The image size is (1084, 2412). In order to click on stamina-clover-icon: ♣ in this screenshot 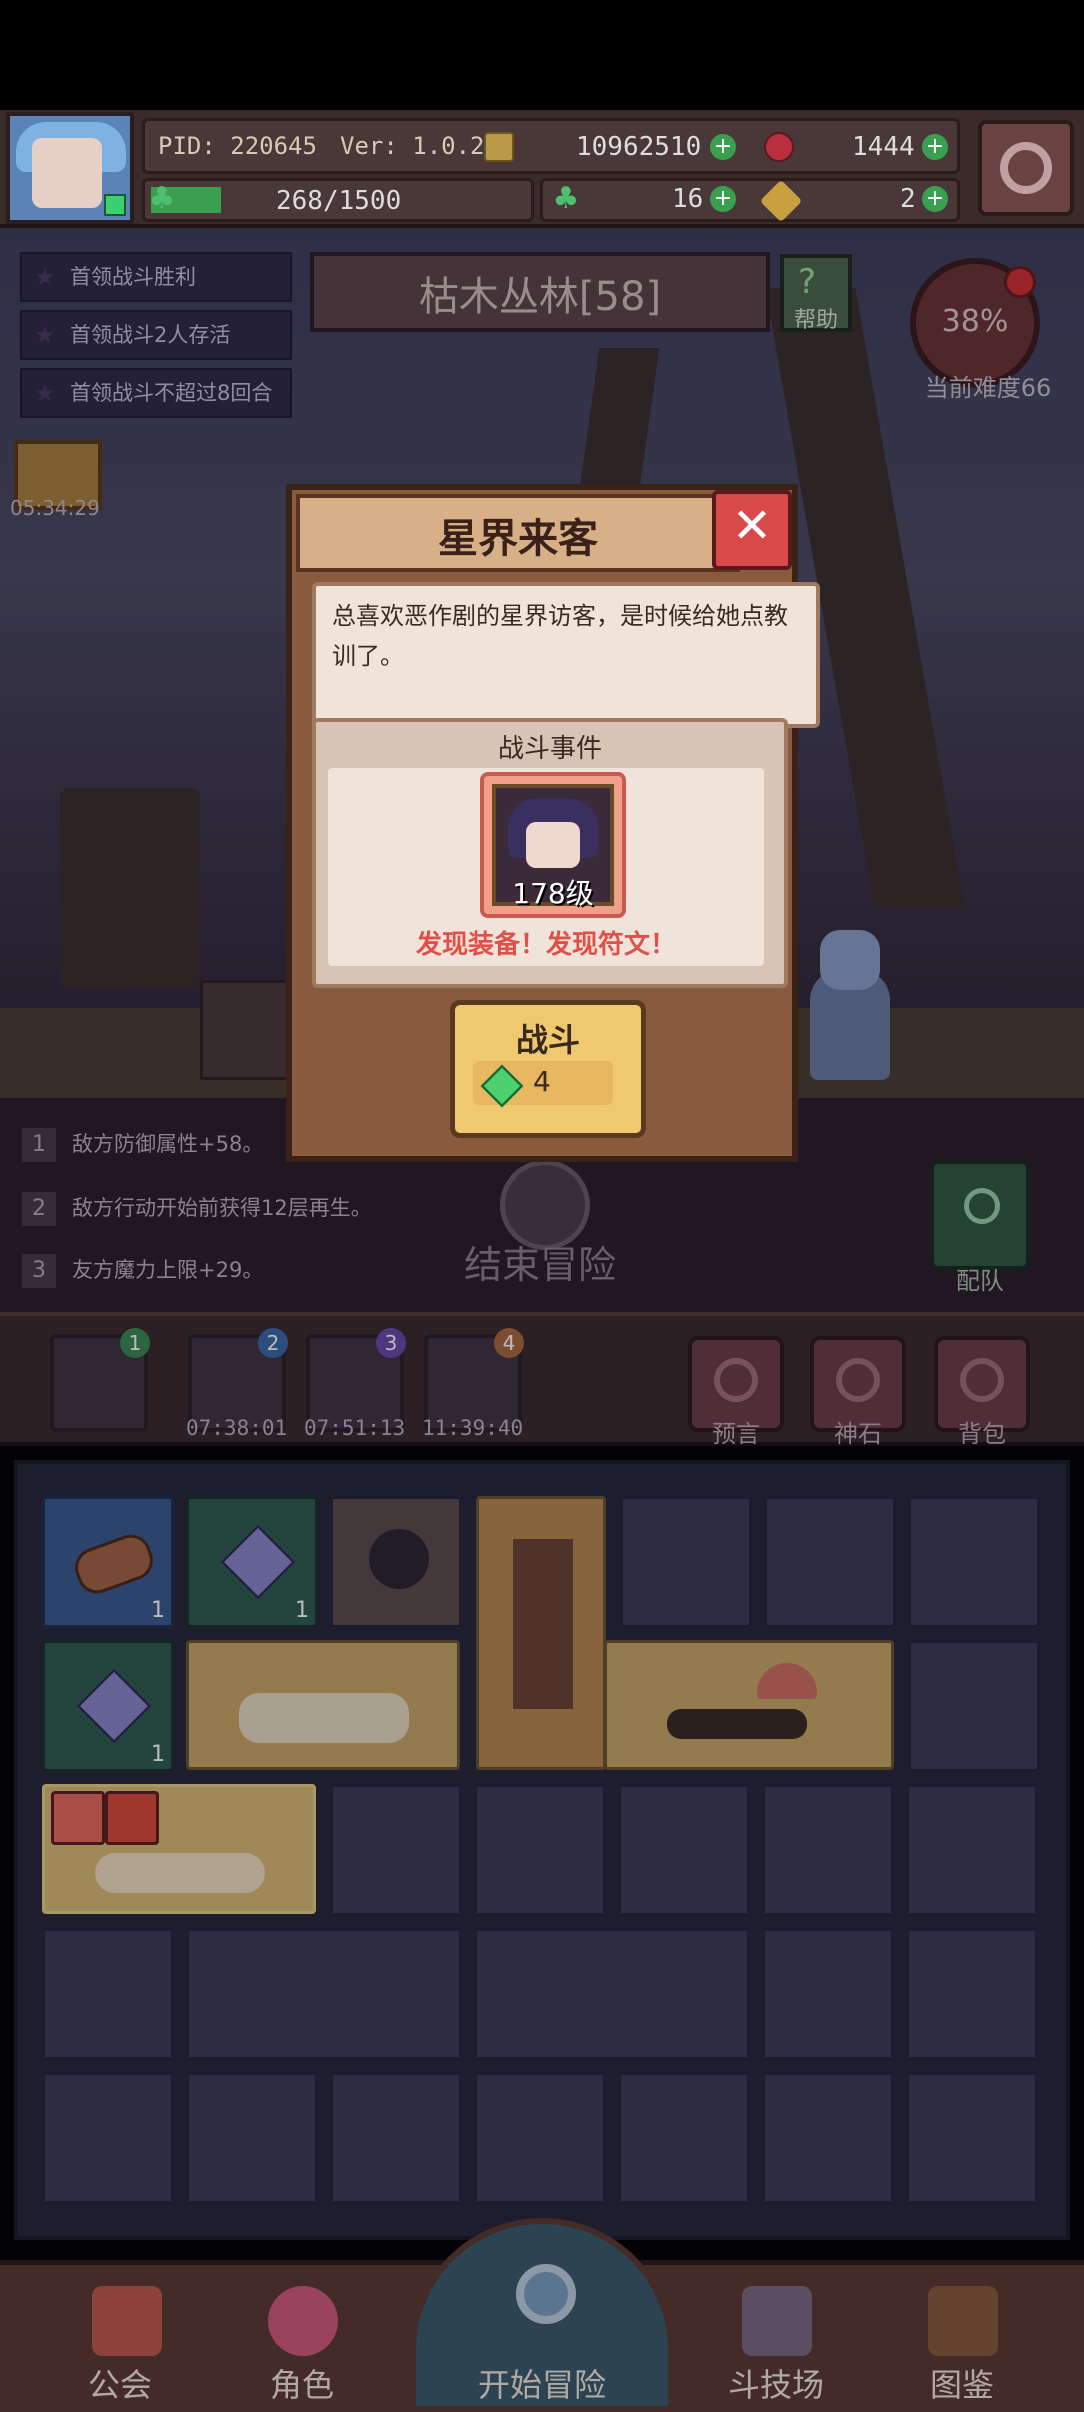, I will do `click(162, 198)`.